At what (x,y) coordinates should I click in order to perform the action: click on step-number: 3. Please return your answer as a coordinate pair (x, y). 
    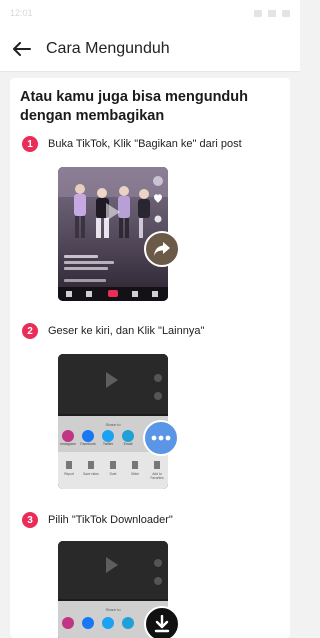
    Looking at the image, I should click on (30, 520).